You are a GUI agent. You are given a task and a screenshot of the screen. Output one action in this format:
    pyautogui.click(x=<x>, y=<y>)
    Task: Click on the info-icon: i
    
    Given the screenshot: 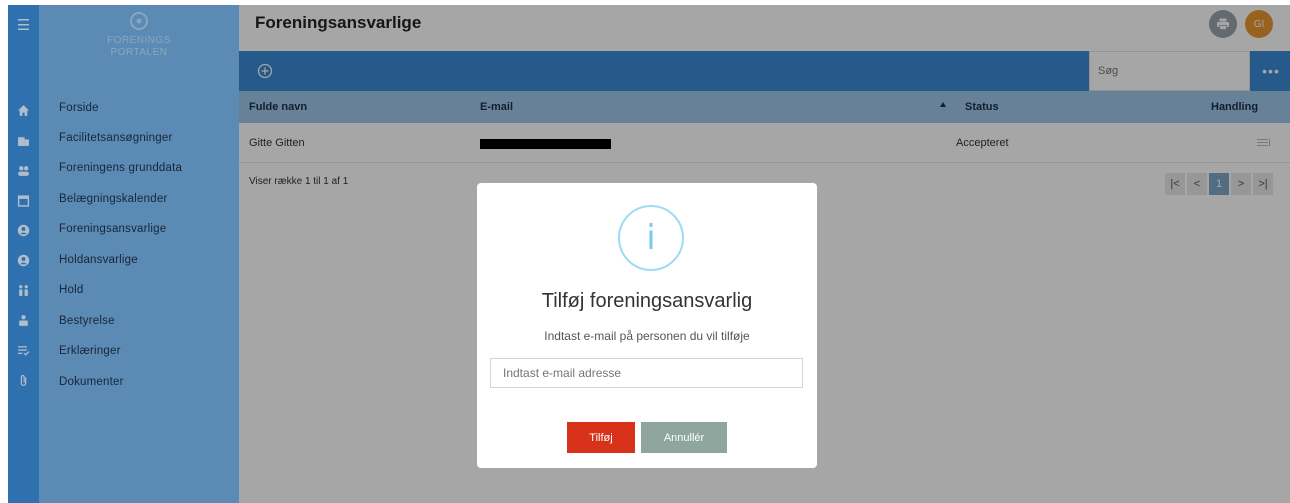 What is the action you would take?
    pyautogui.click(x=651, y=238)
    